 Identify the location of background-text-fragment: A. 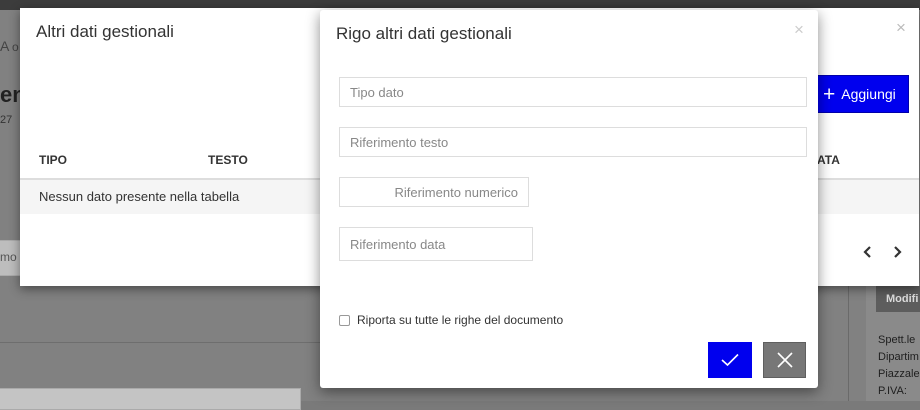
(5, 46).